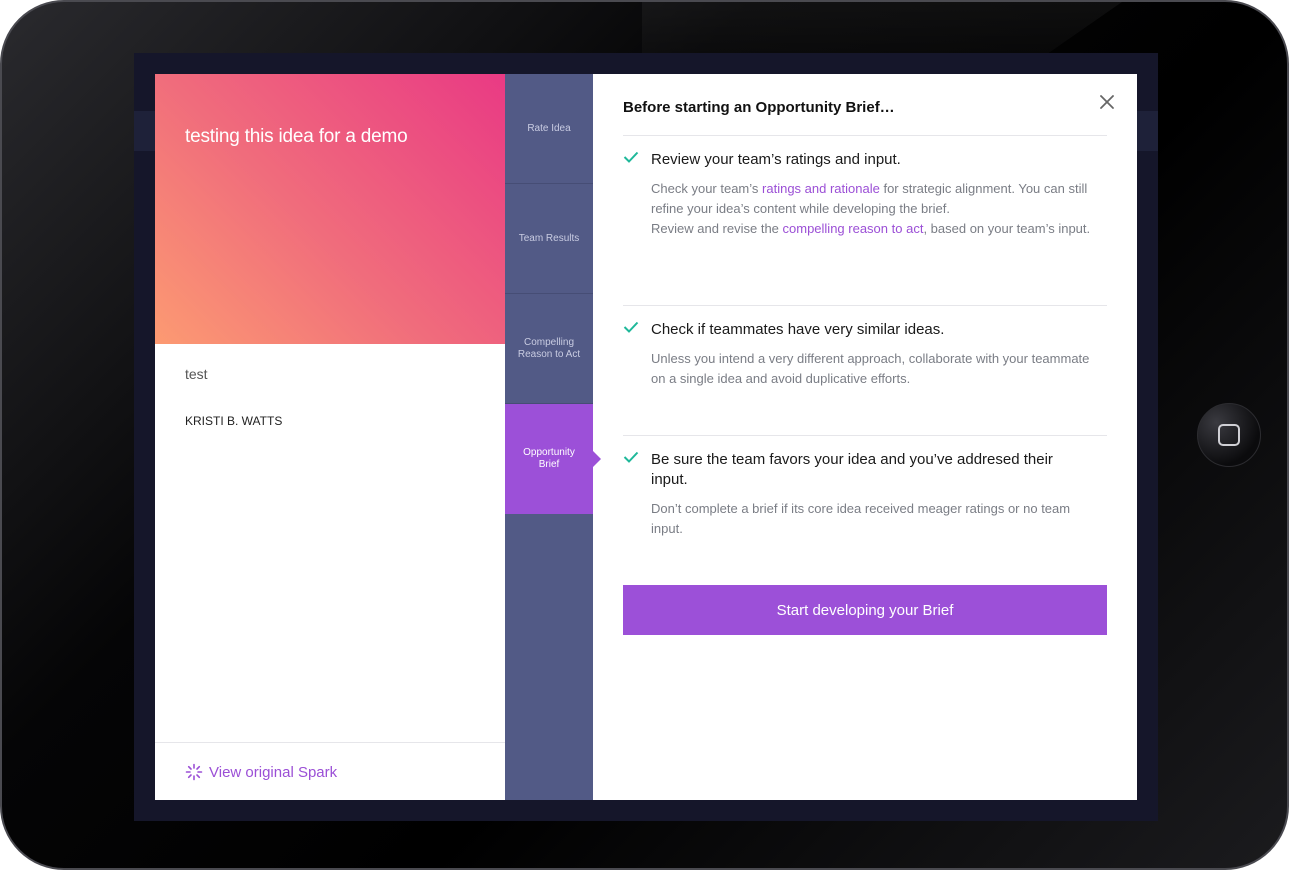 This screenshot has width=1289, height=870. What do you see at coordinates (717, 228) in the screenshot?
I see `body-text: Review and revise the` at bounding box center [717, 228].